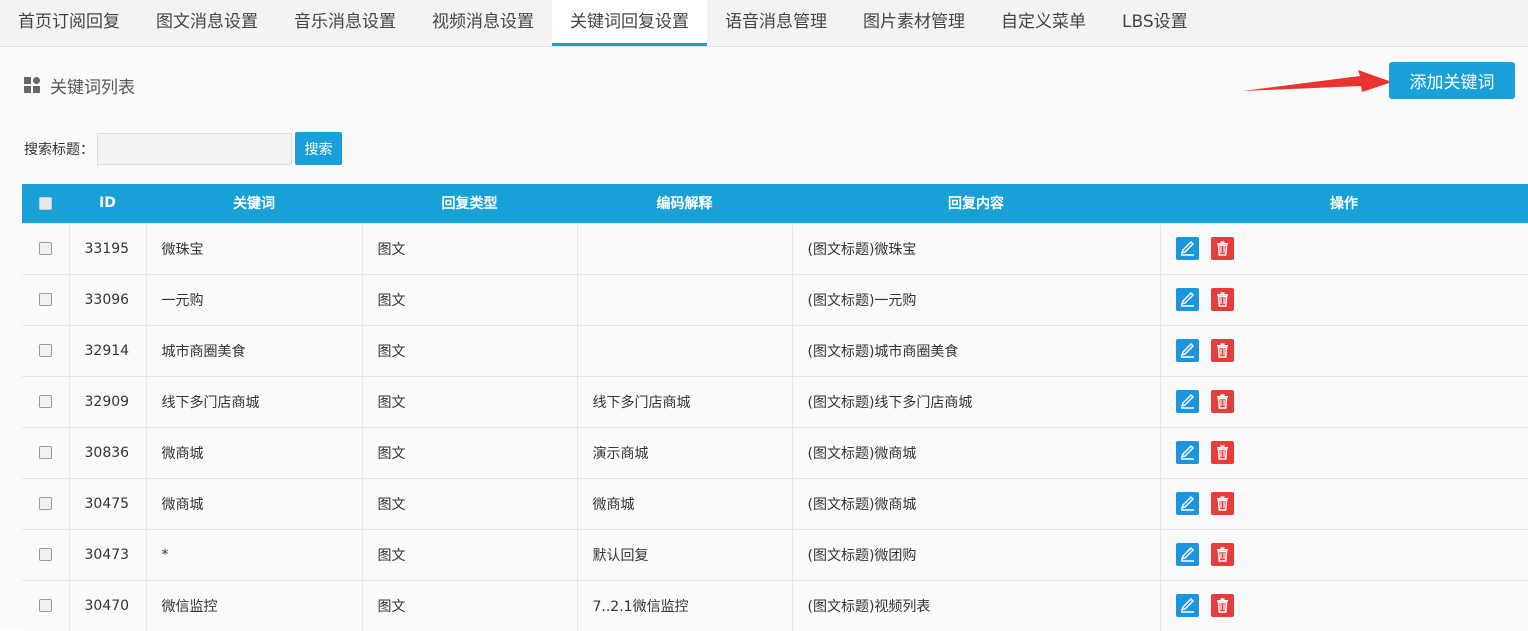 This screenshot has width=1528, height=631. What do you see at coordinates (629, 23) in the screenshot?
I see `tab-keyword-reply: 关键词回复设置` at bounding box center [629, 23].